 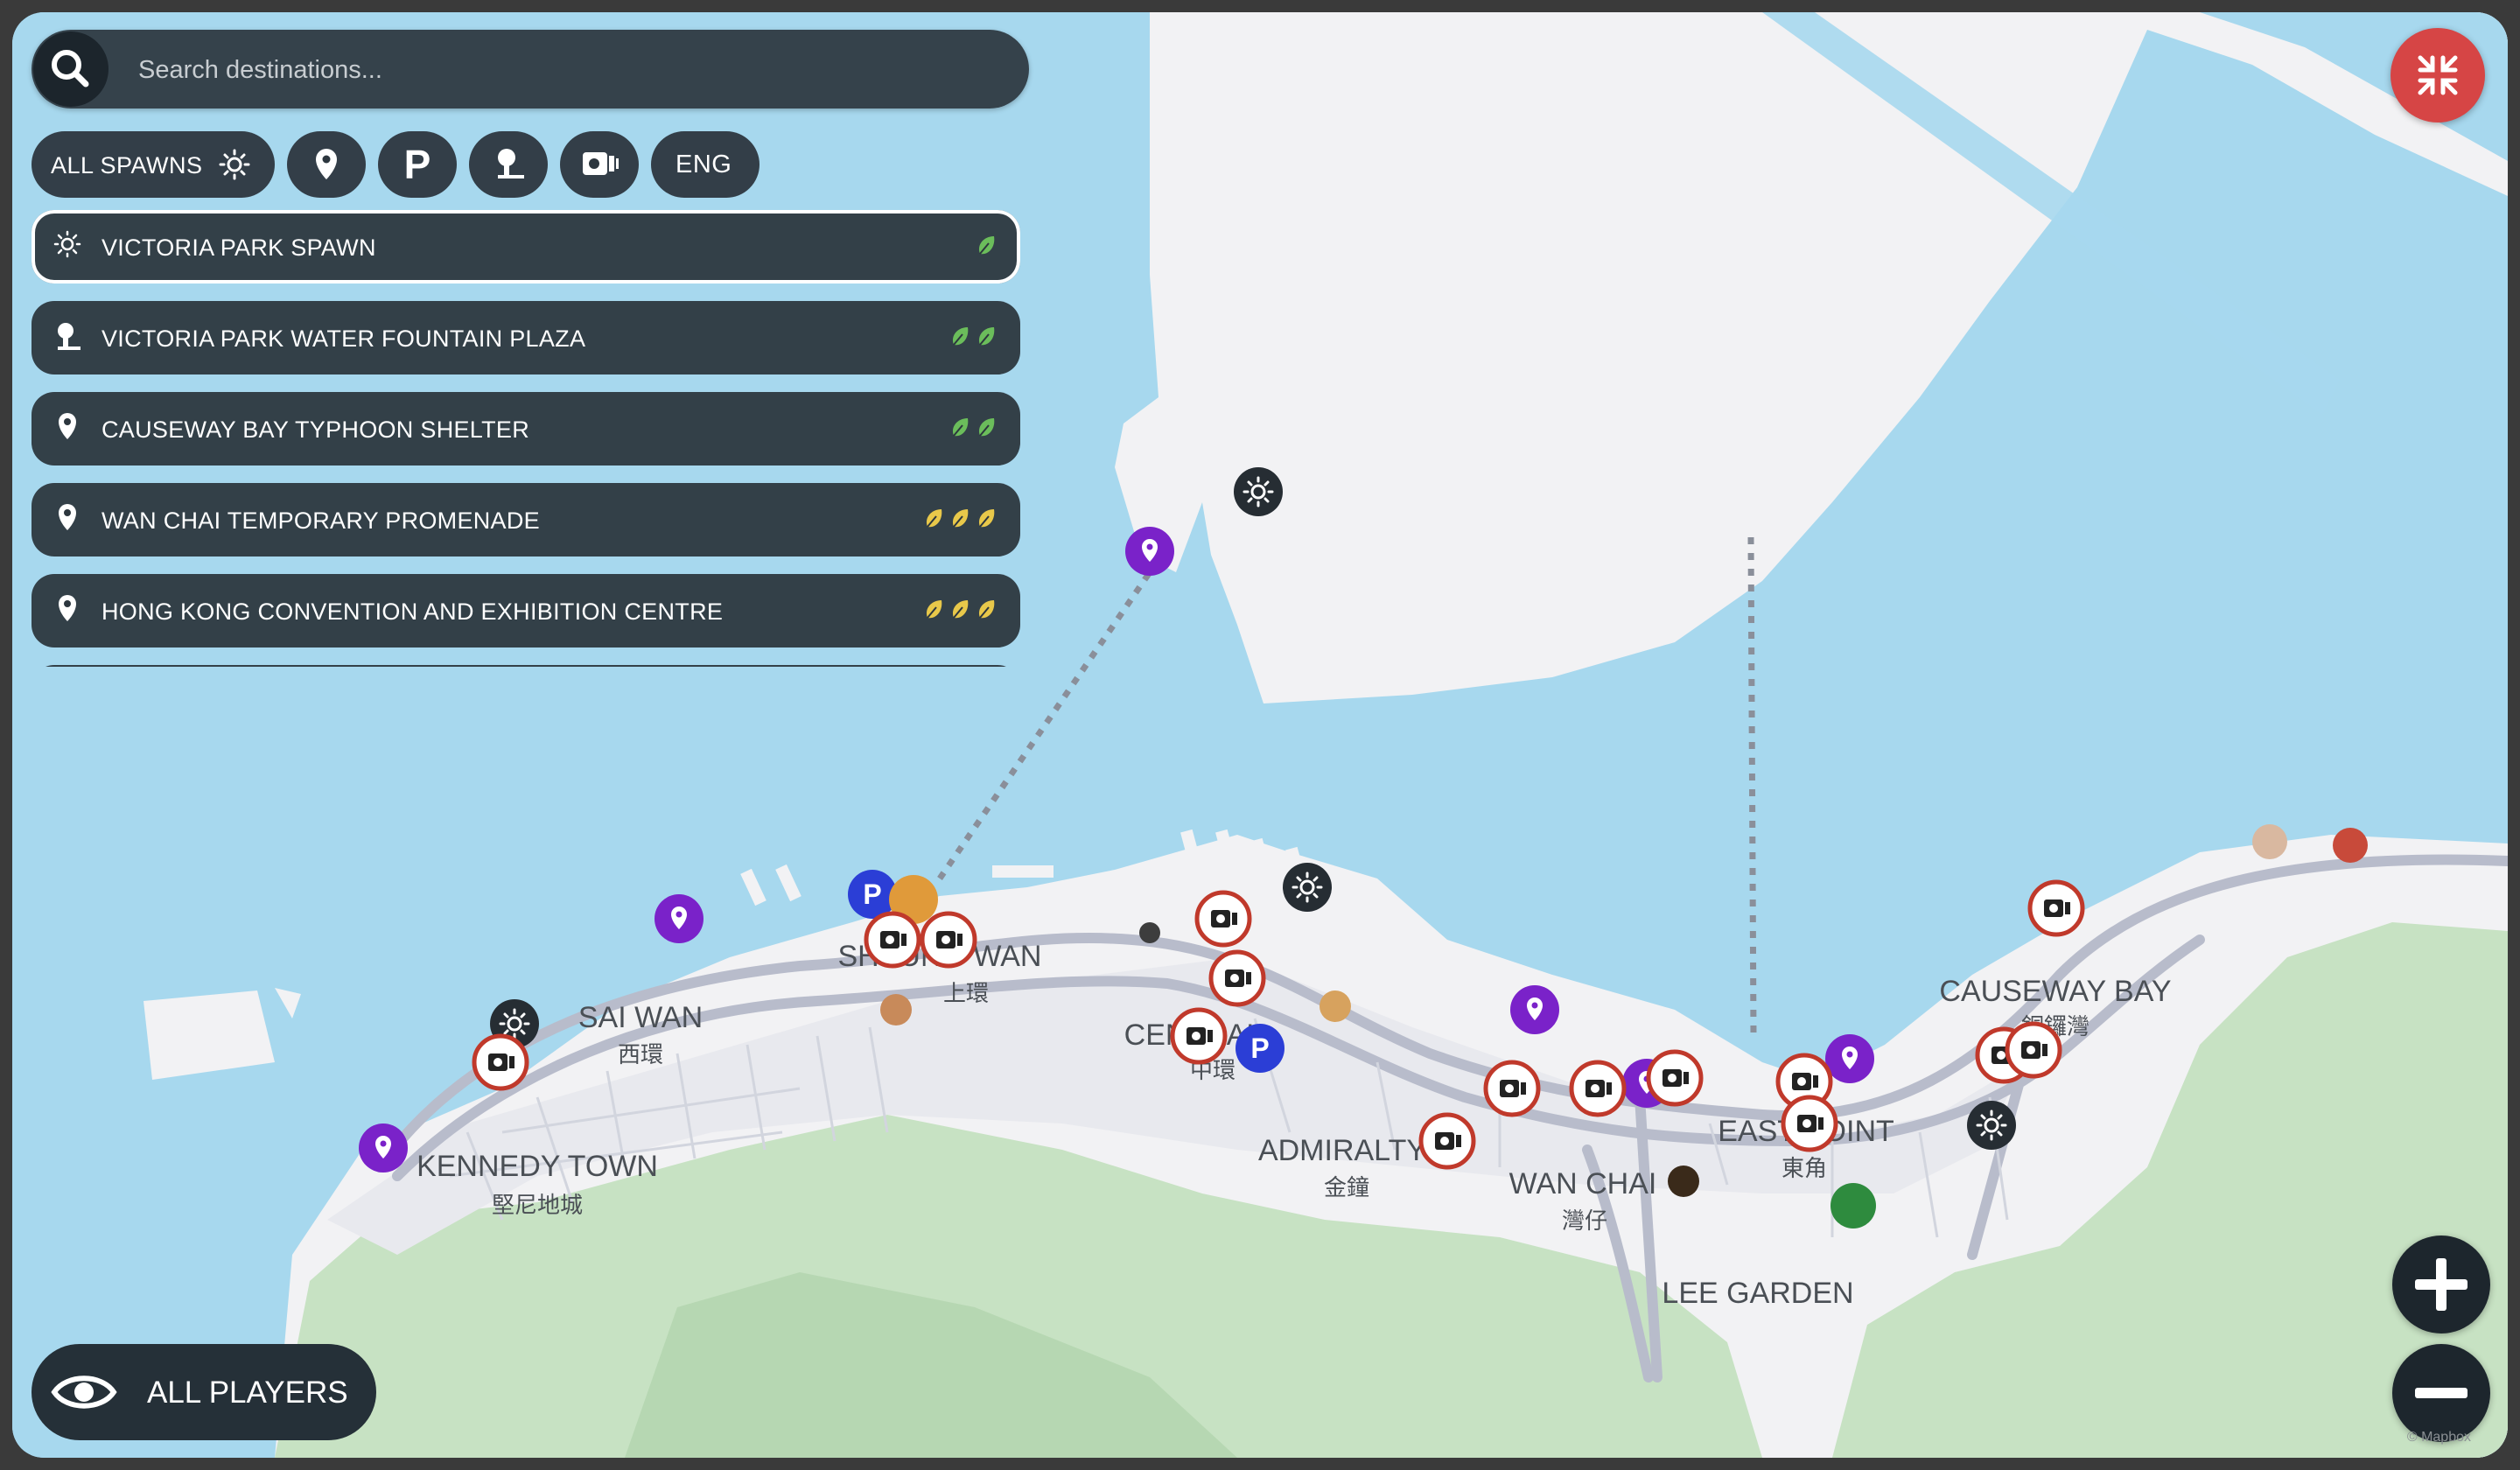 What do you see at coordinates (1584, 1221) in the screenshot?
I see `label-wan-chai-zh: 灣仔` at bounding box center [1584, 1221].